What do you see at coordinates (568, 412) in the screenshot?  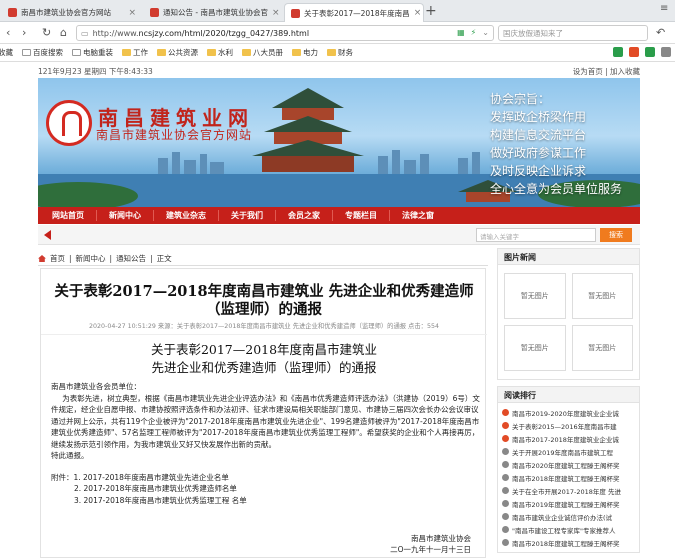 I see `rank-item: 南昌市2019-2020年度建筑业企业诚` at bounding box center [568, 412].